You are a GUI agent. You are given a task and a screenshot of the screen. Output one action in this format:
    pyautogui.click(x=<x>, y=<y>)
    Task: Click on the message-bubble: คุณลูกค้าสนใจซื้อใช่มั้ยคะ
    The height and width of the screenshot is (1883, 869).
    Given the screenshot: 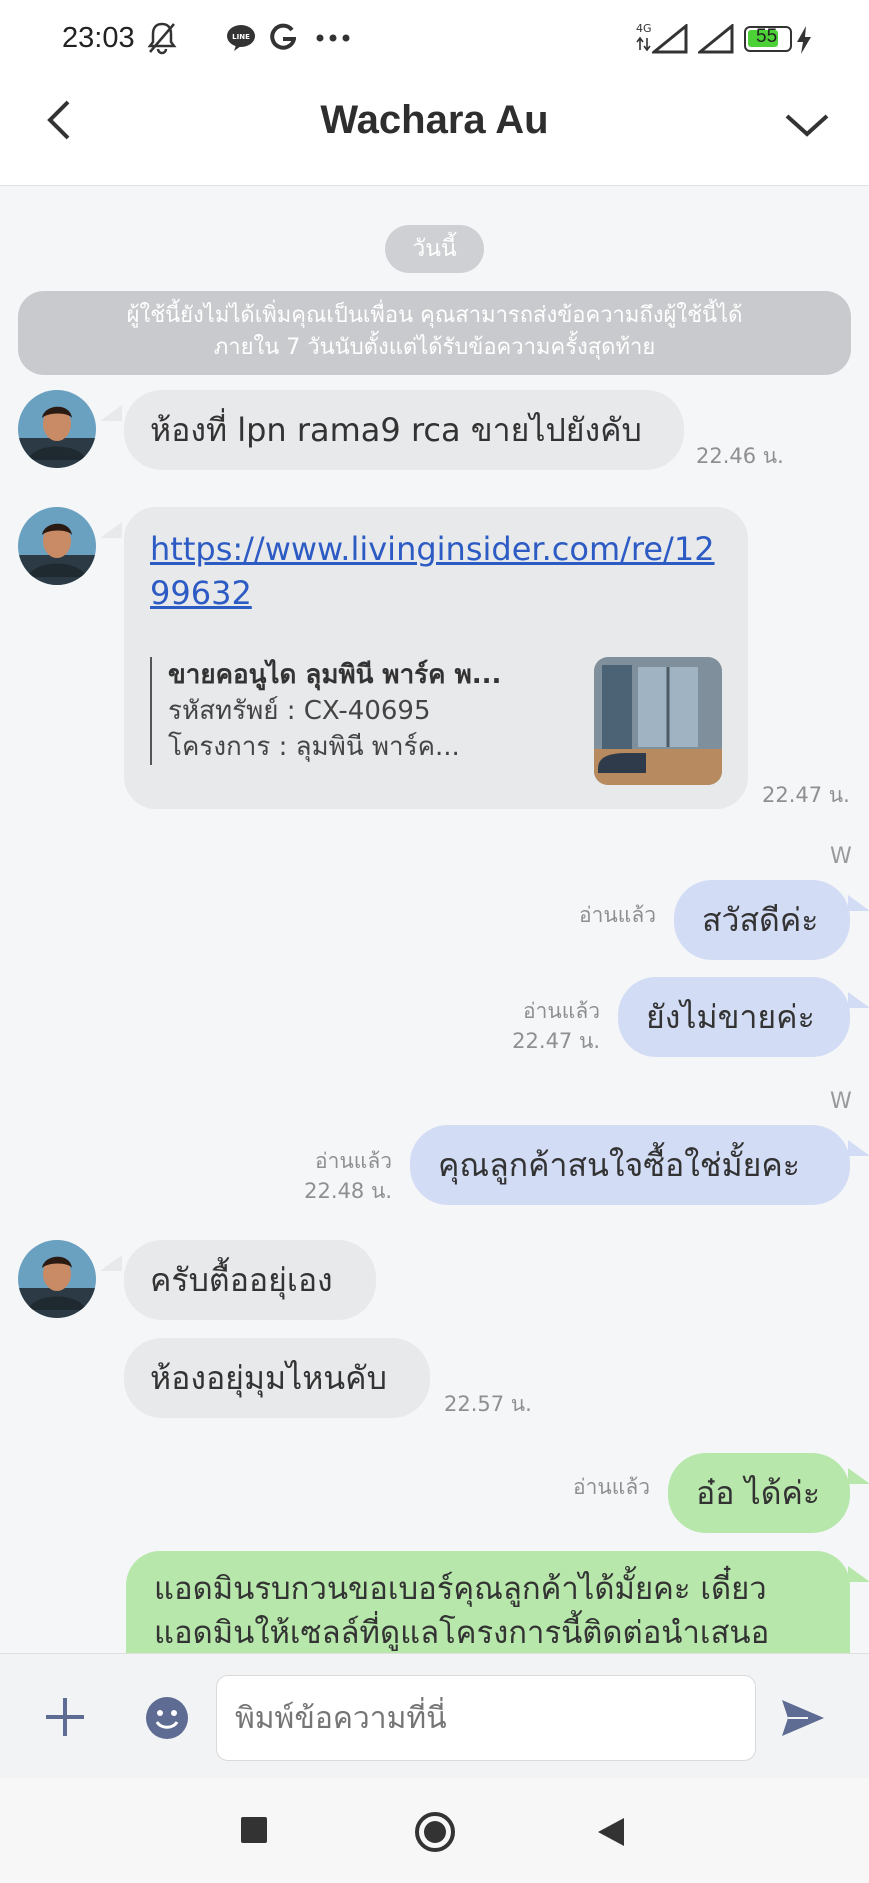 What is the action you would take?
    pyautogui.click(x=630, y=1165)
    